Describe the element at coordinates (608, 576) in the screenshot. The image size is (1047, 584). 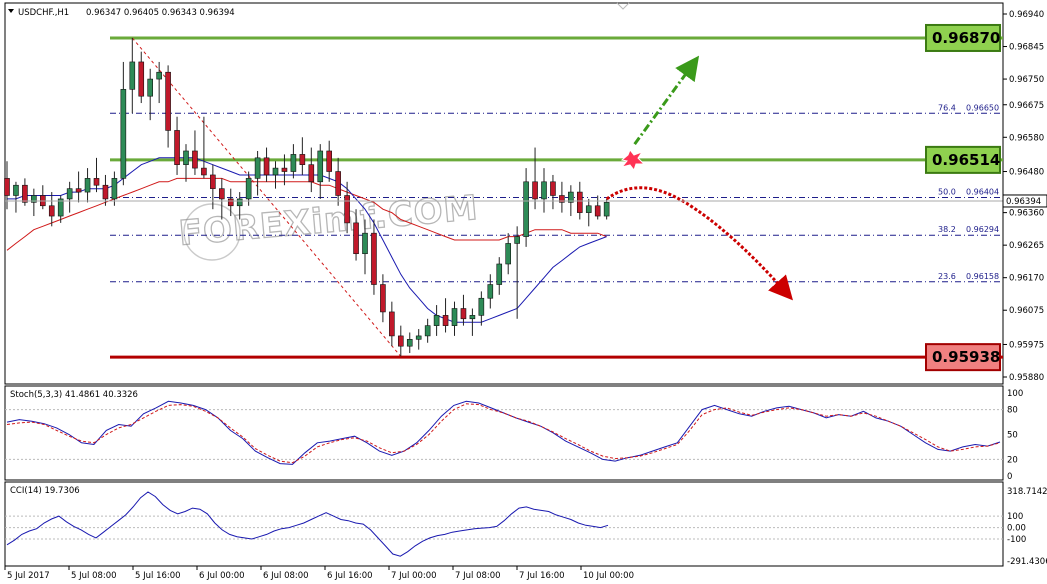
I see `time-tick-label: 10 Jul 00:00` at that location.